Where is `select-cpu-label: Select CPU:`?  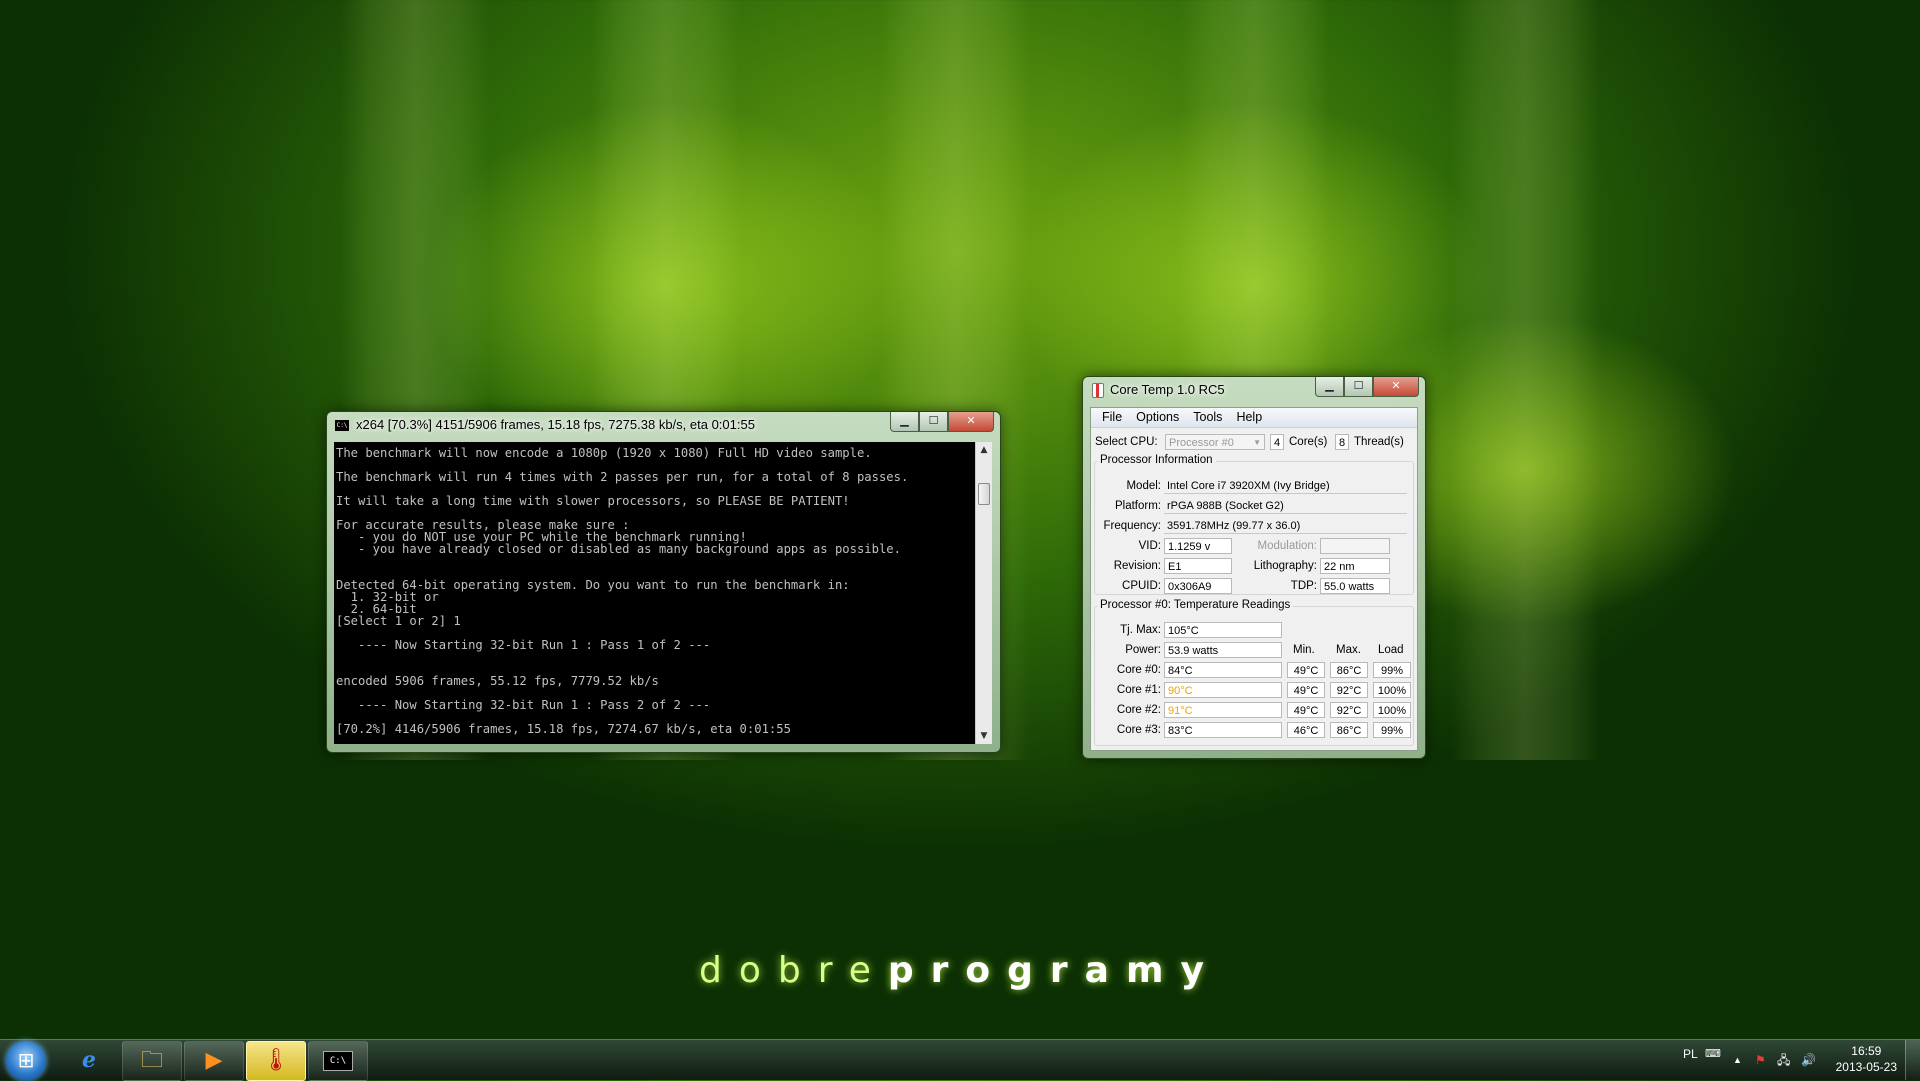
select-cpu-label: Select CPU: is located at coordinates (1126, 442).